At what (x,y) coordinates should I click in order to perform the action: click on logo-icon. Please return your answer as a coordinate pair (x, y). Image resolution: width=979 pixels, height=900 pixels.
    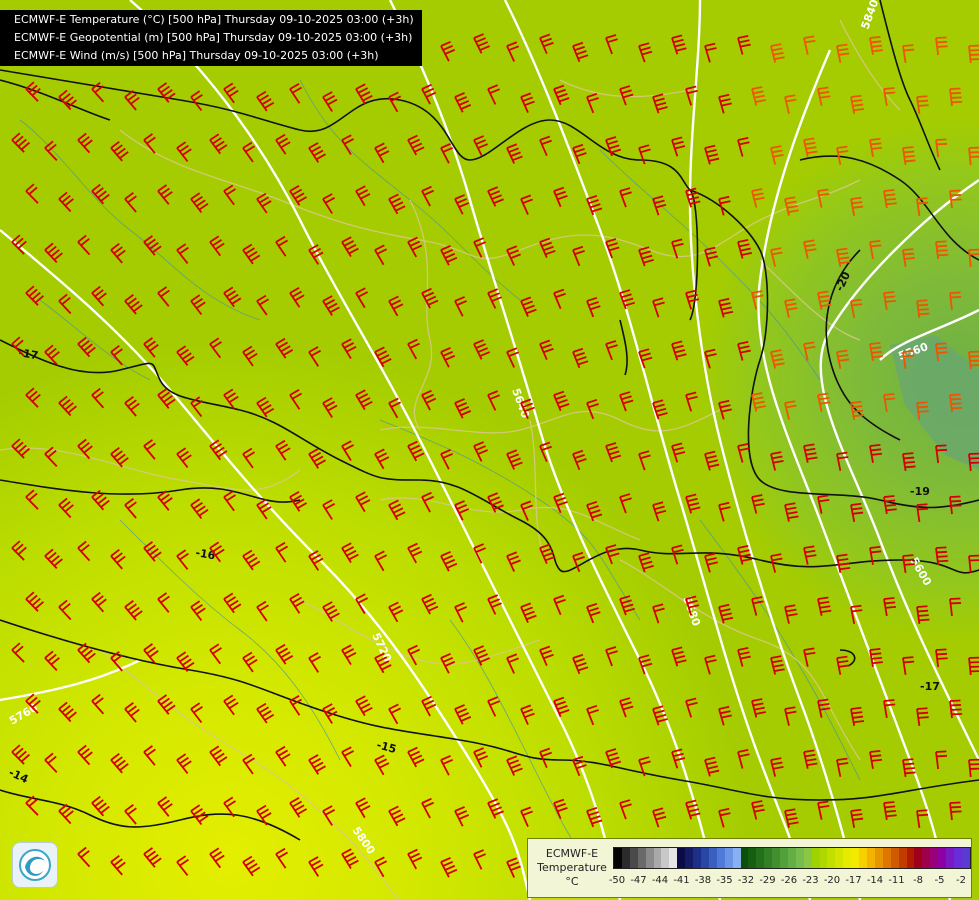
    Looking at the image, I should click on (35, 865).